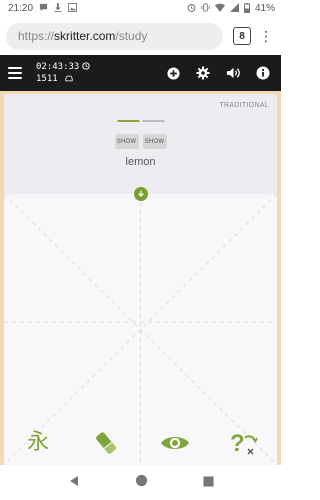  Describe the element at coordinates (131, 36) in the screenshot. I see `url-path: /study` at that location.